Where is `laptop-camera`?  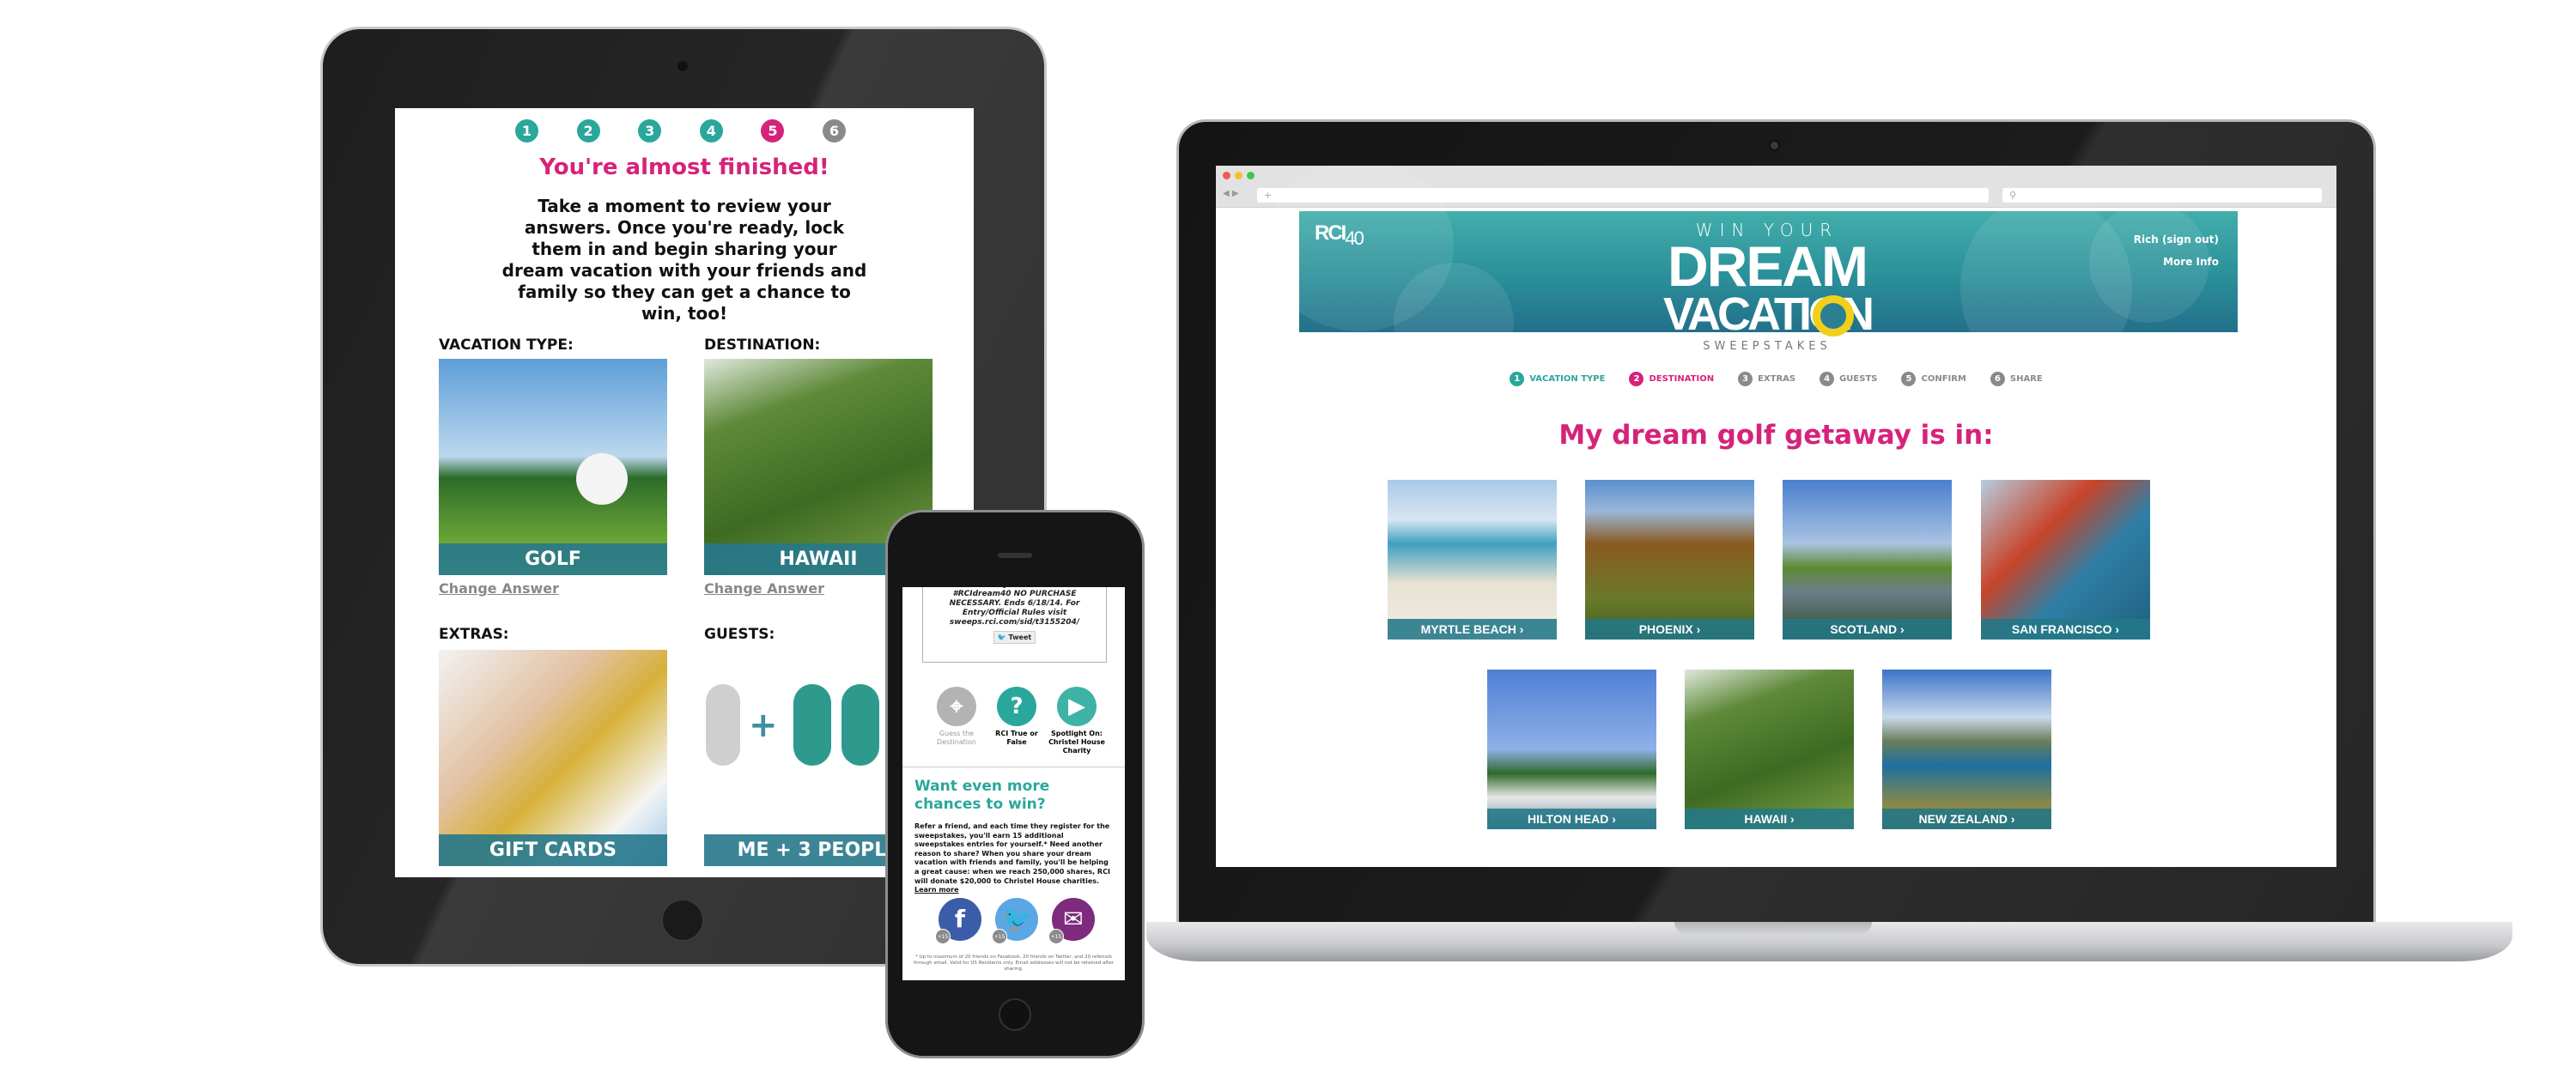 laptop-camera is located at coordinates (1775, 145).